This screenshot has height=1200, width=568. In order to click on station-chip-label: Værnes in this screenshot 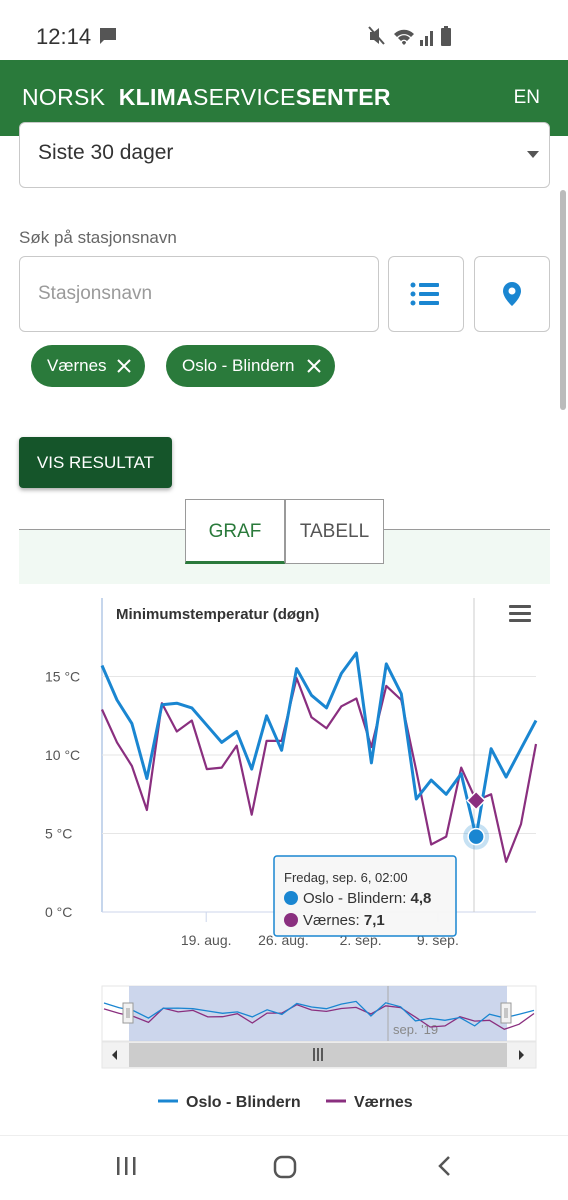, I will do `click(77, 365)`.